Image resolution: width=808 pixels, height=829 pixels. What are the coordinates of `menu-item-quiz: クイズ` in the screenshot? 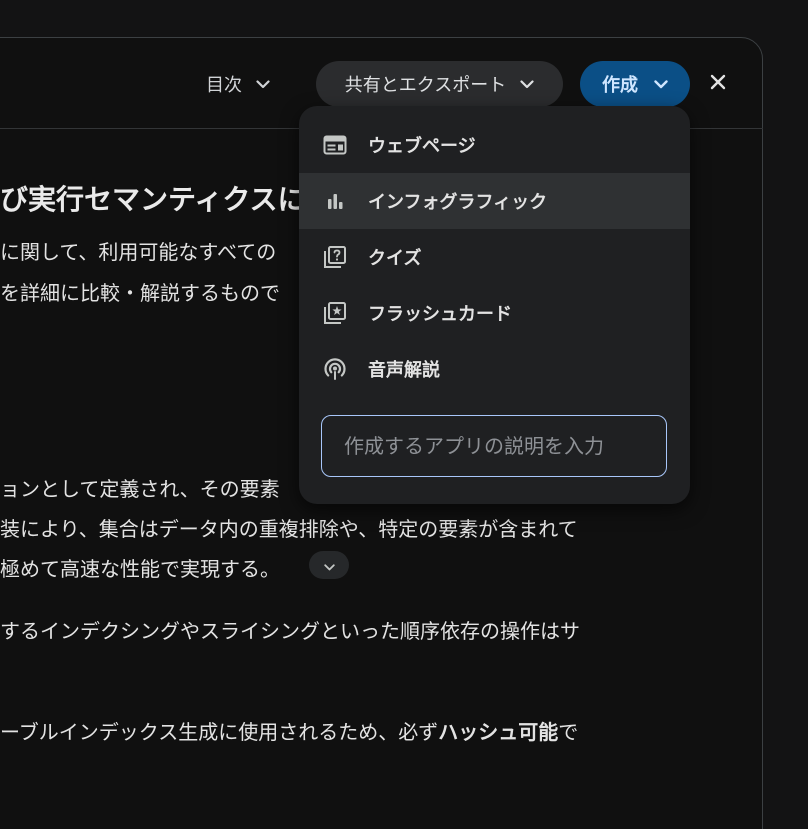 It's located at (494, 257).